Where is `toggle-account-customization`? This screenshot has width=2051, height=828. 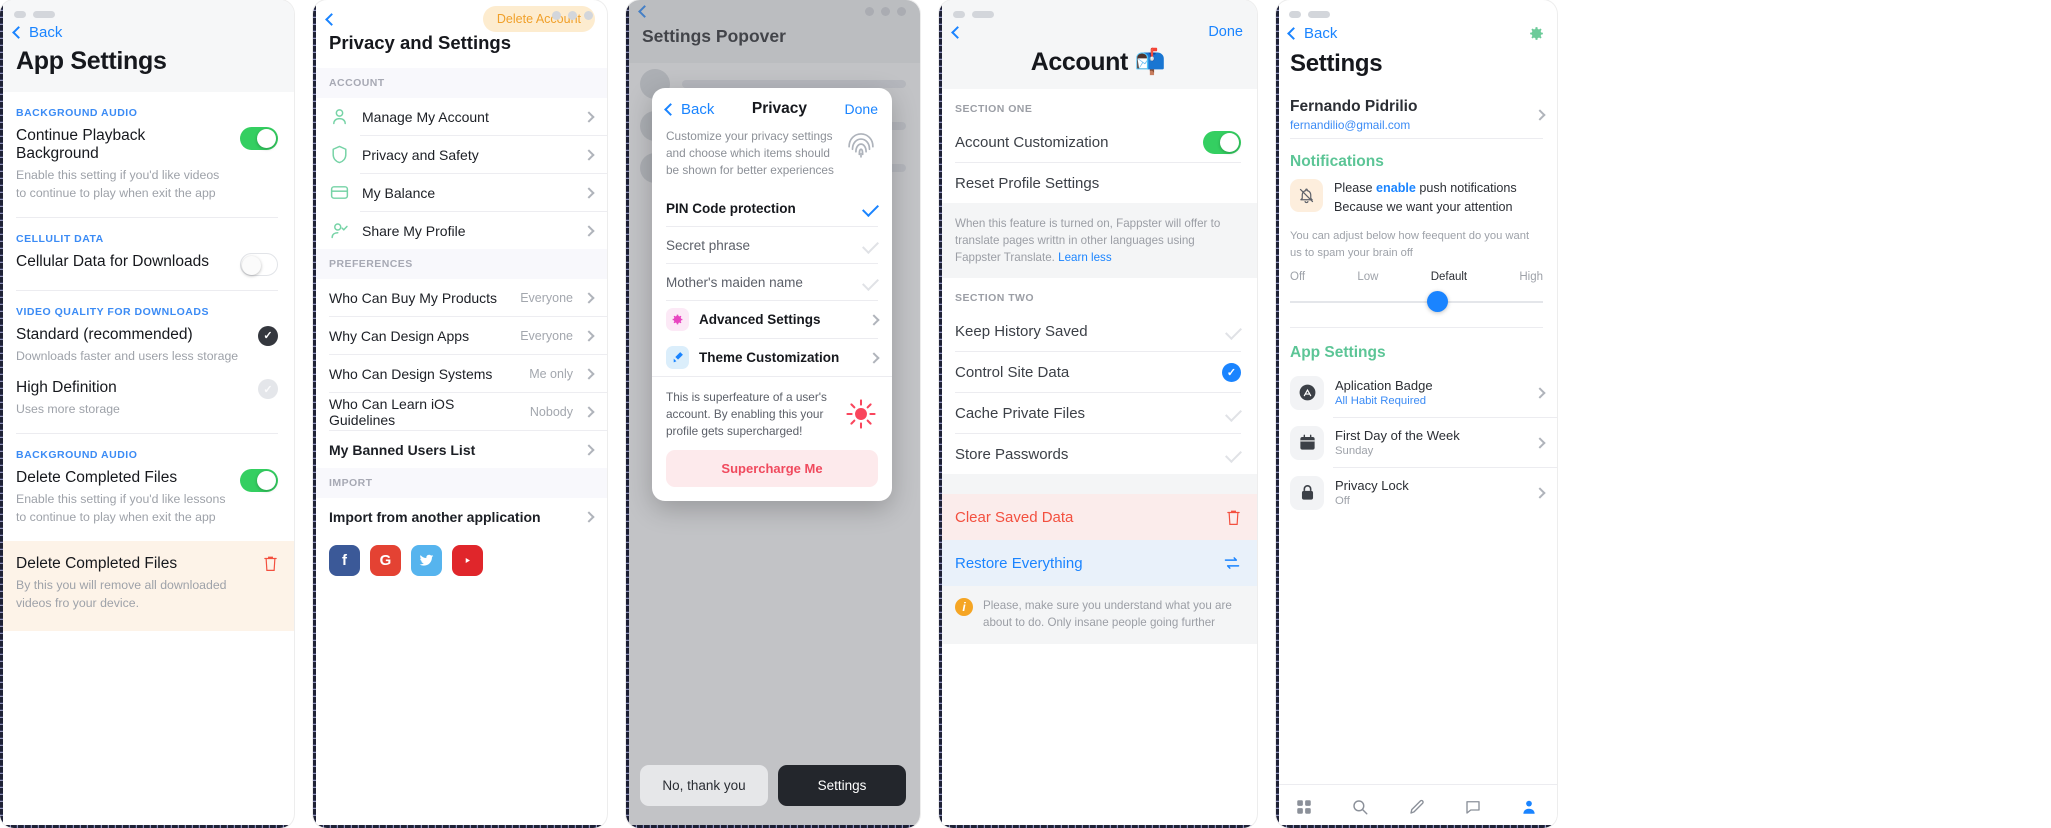
toggle-account-customization is located at coordinates (1222, 142).